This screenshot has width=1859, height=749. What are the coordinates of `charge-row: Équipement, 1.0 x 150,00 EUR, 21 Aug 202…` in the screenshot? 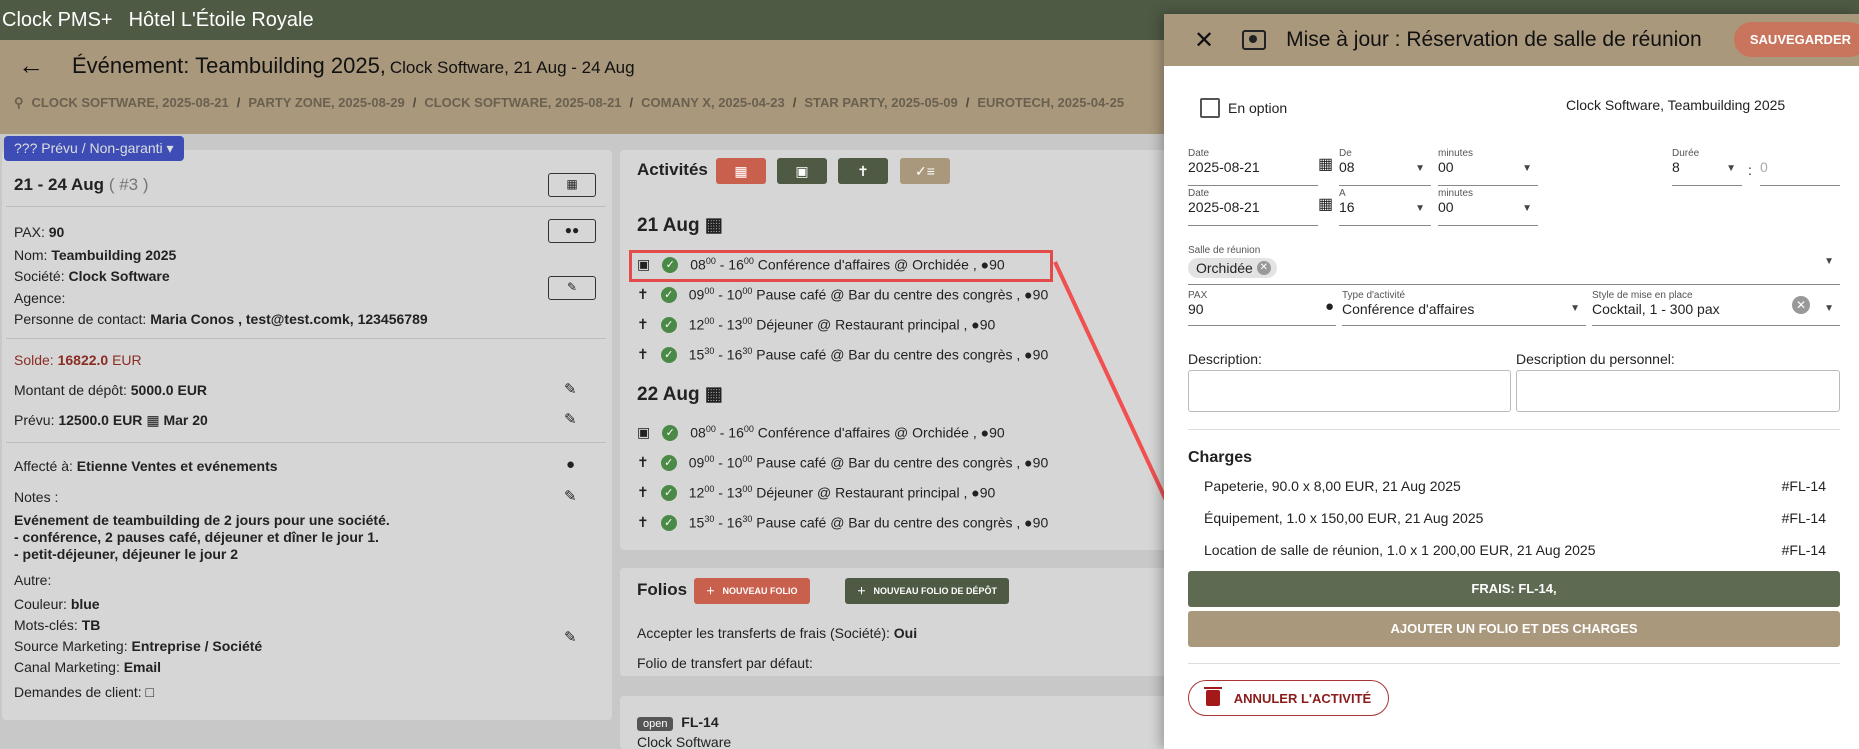 It's located at (1515, 518).